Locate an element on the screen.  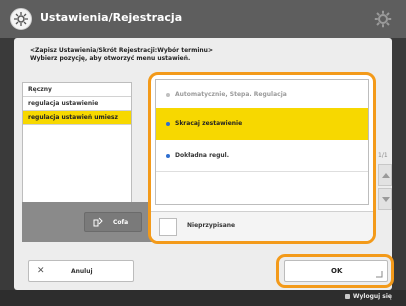
option-item: Dokładna regul. is located at coordinates (262, 156).